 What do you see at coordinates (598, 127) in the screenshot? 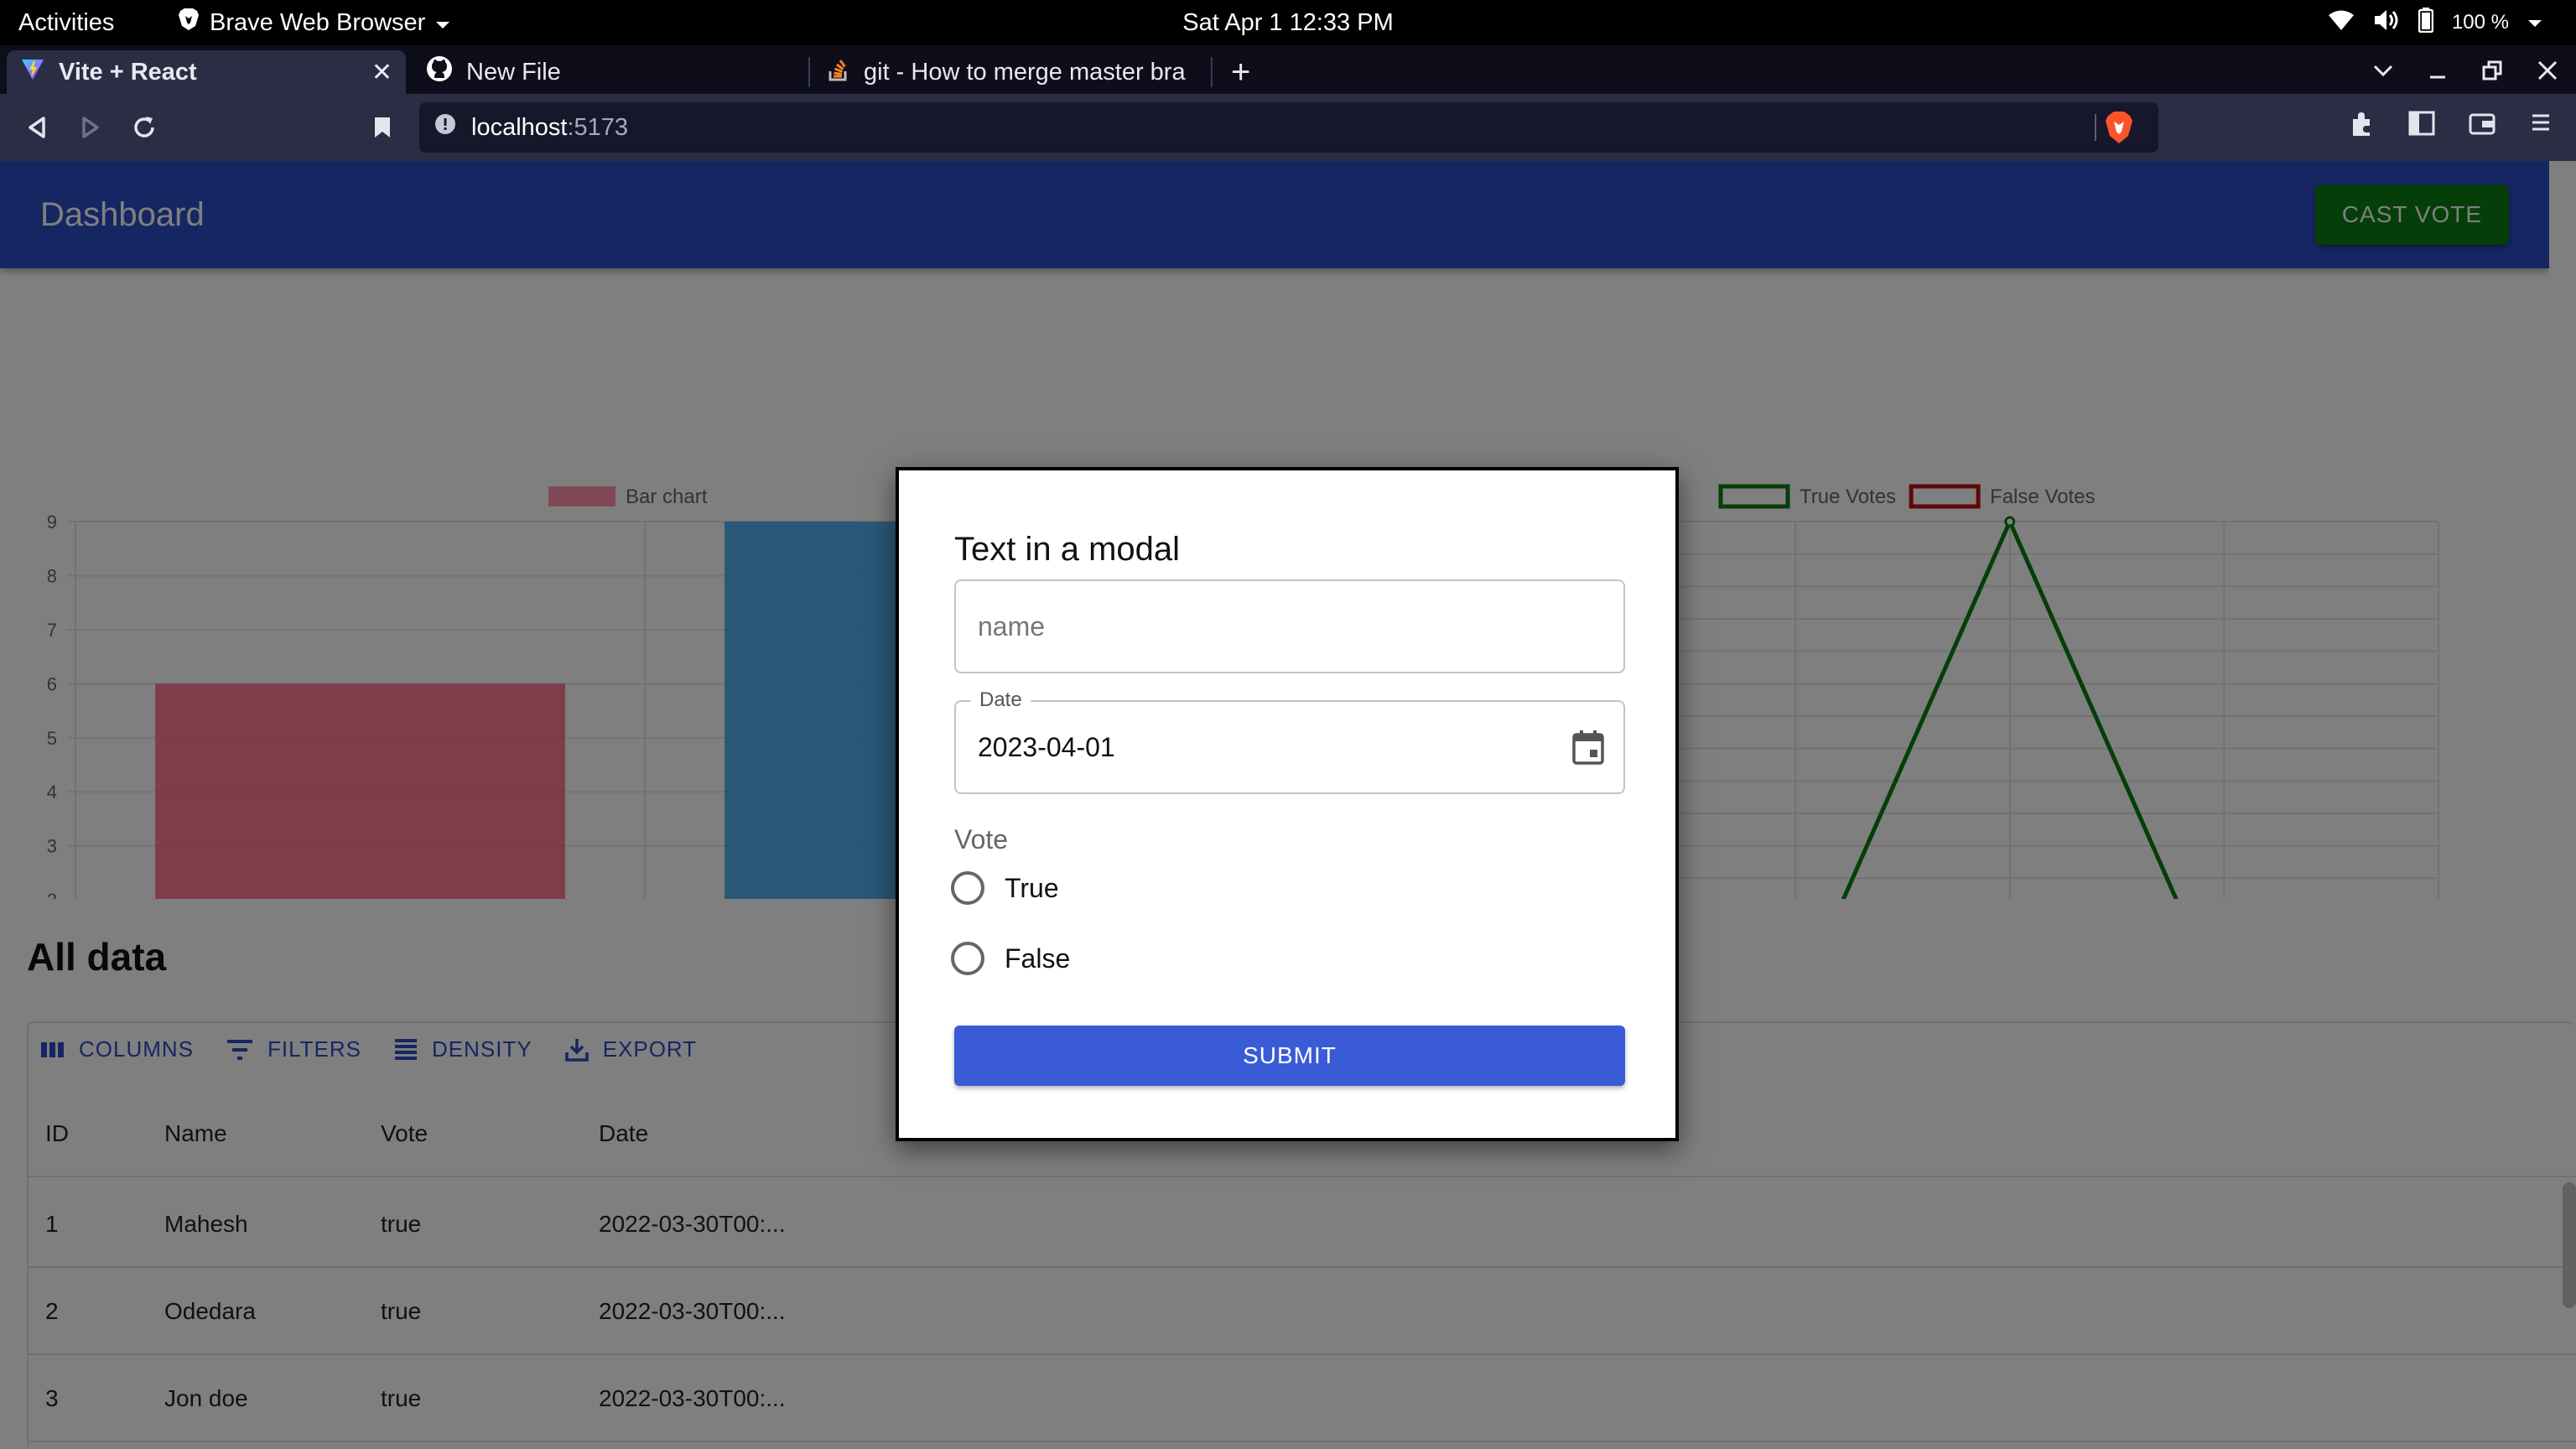
I see `url-port: :5173` at bounding box center [598, 127].